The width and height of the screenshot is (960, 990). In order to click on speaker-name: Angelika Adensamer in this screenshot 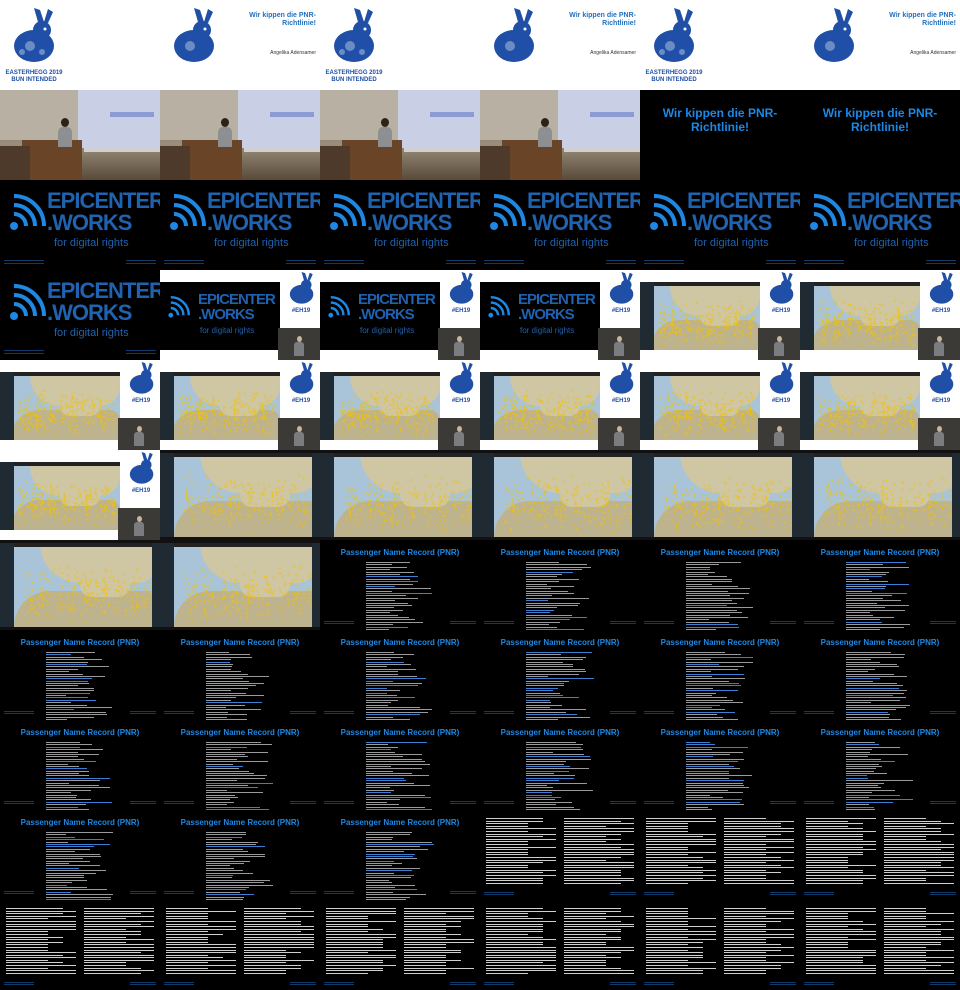, I will do `click(933, 53)`.